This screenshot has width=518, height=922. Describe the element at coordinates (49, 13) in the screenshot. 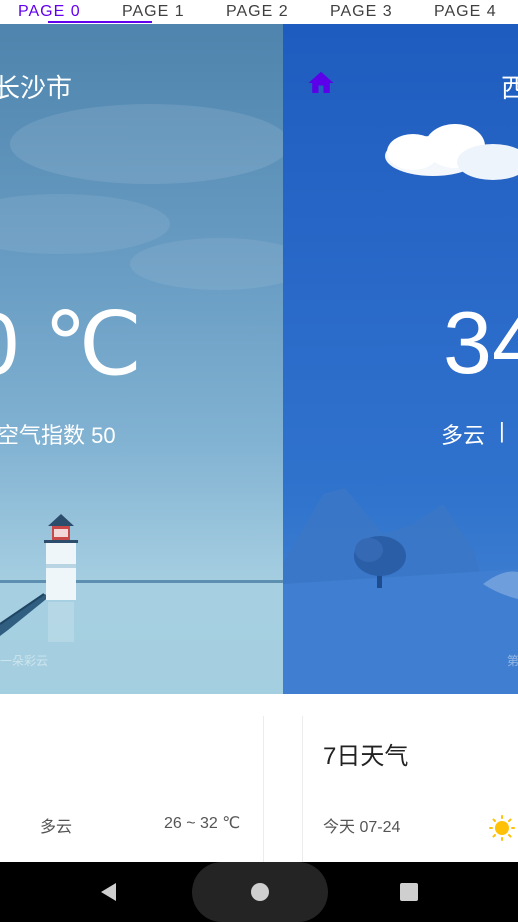

I see `tab-page-0: PAGE 0` at that location.